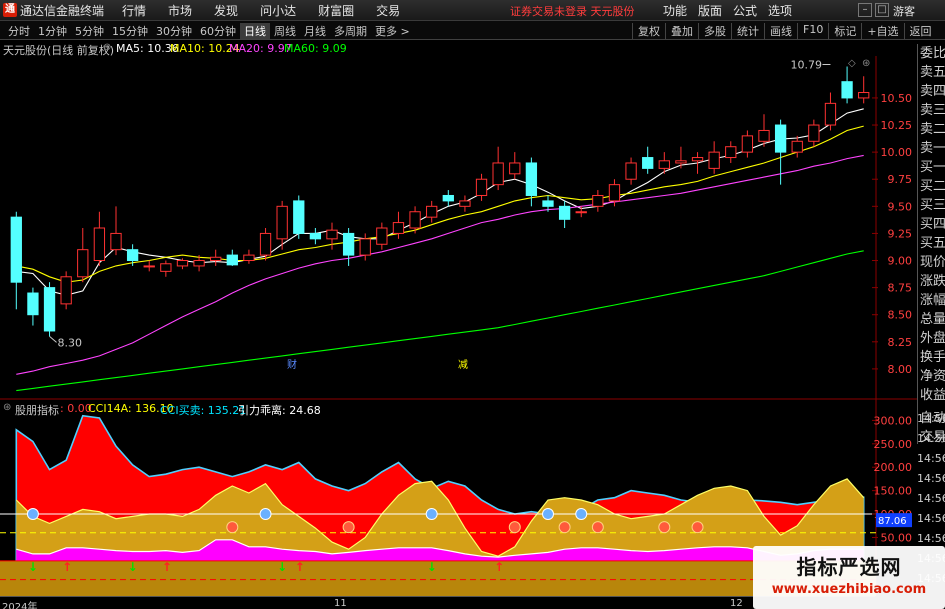 This screenshot has width=945, height=609. I want to click on menu-discover: 发现, so click(226, 10).